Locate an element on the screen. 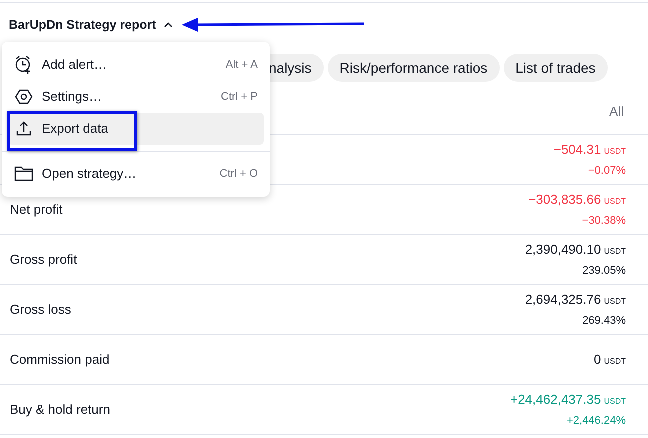 The width and height of the screenshot is (648, 438). metric-label: Gross profit is located at coordinates (44, 259).